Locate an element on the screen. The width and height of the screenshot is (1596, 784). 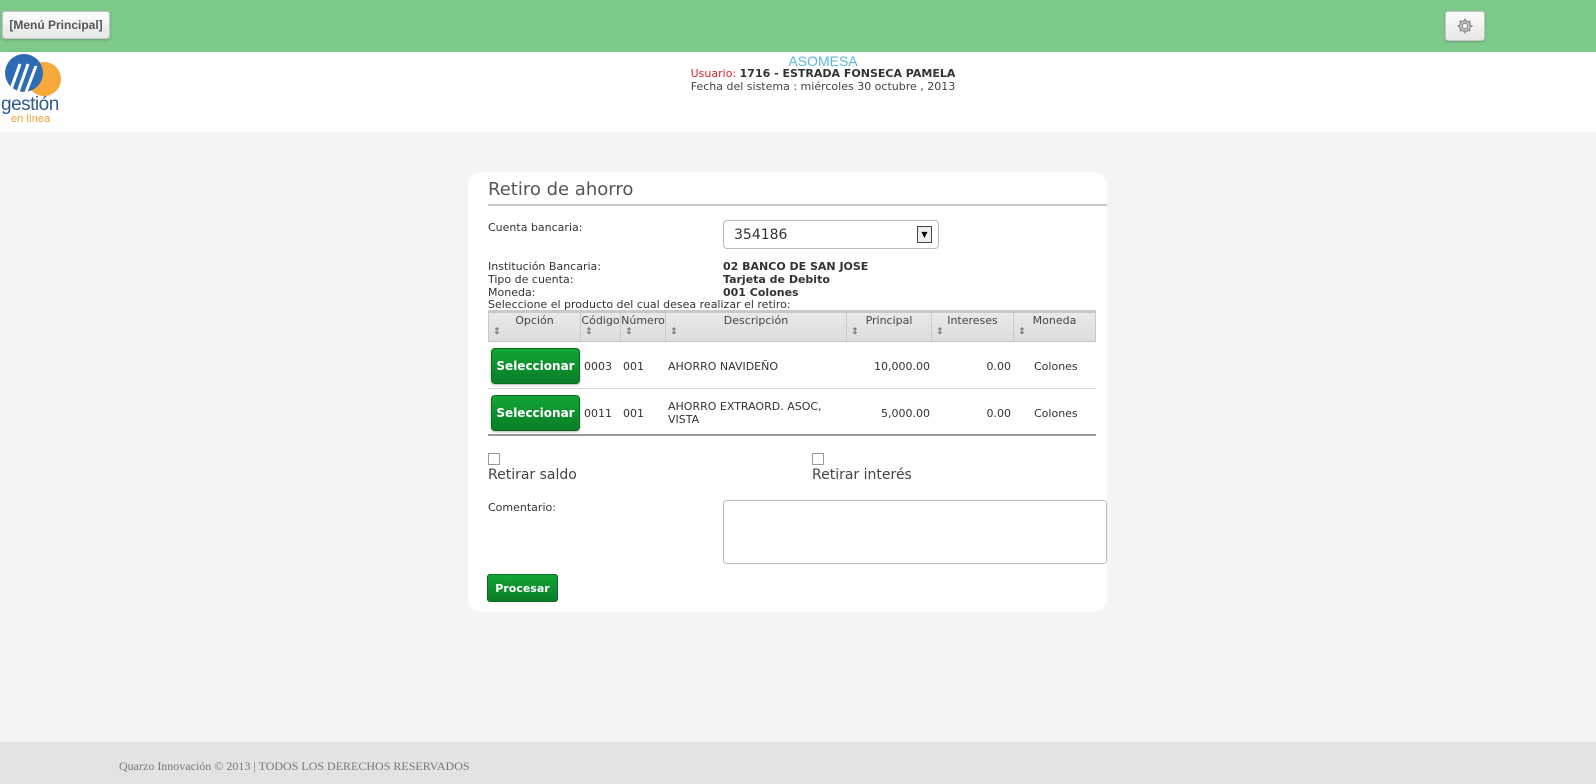
logo-subtext: en línea is located at coordinates (31, 119).